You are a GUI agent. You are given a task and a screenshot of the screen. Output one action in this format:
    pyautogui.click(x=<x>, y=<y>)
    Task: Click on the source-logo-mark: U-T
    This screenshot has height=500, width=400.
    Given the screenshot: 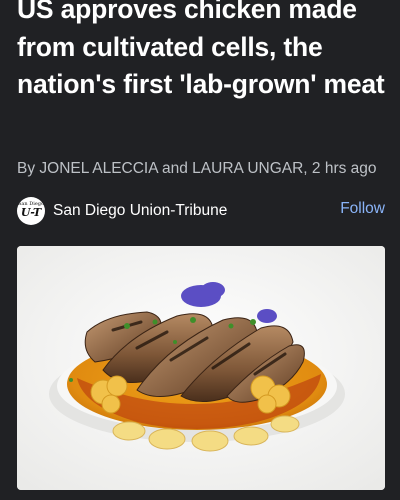 What is the action you would take?
    pyautogui.click(x=31, y=212)
    